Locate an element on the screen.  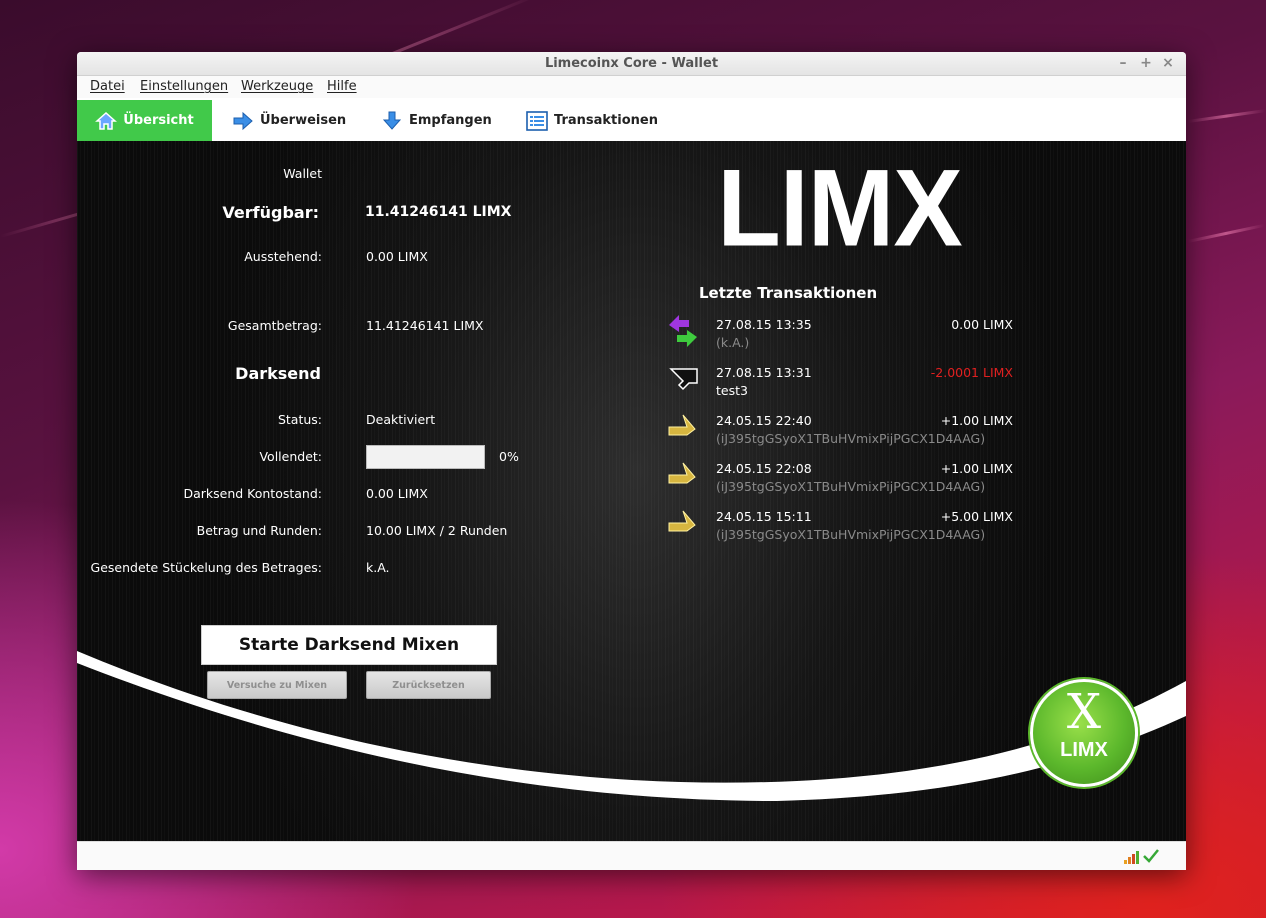
darksend-completed-label: Vollendet: is located at coordinates (290, 456).